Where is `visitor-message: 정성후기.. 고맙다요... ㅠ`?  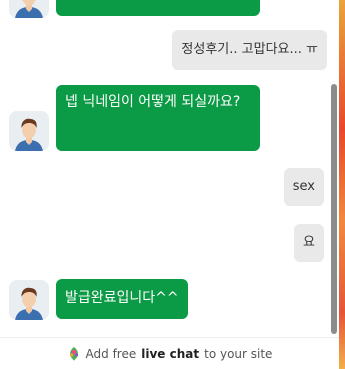 visitor-message: 정성후기.. 고맙다요... ㅠ is located at coordinates (249, 50).